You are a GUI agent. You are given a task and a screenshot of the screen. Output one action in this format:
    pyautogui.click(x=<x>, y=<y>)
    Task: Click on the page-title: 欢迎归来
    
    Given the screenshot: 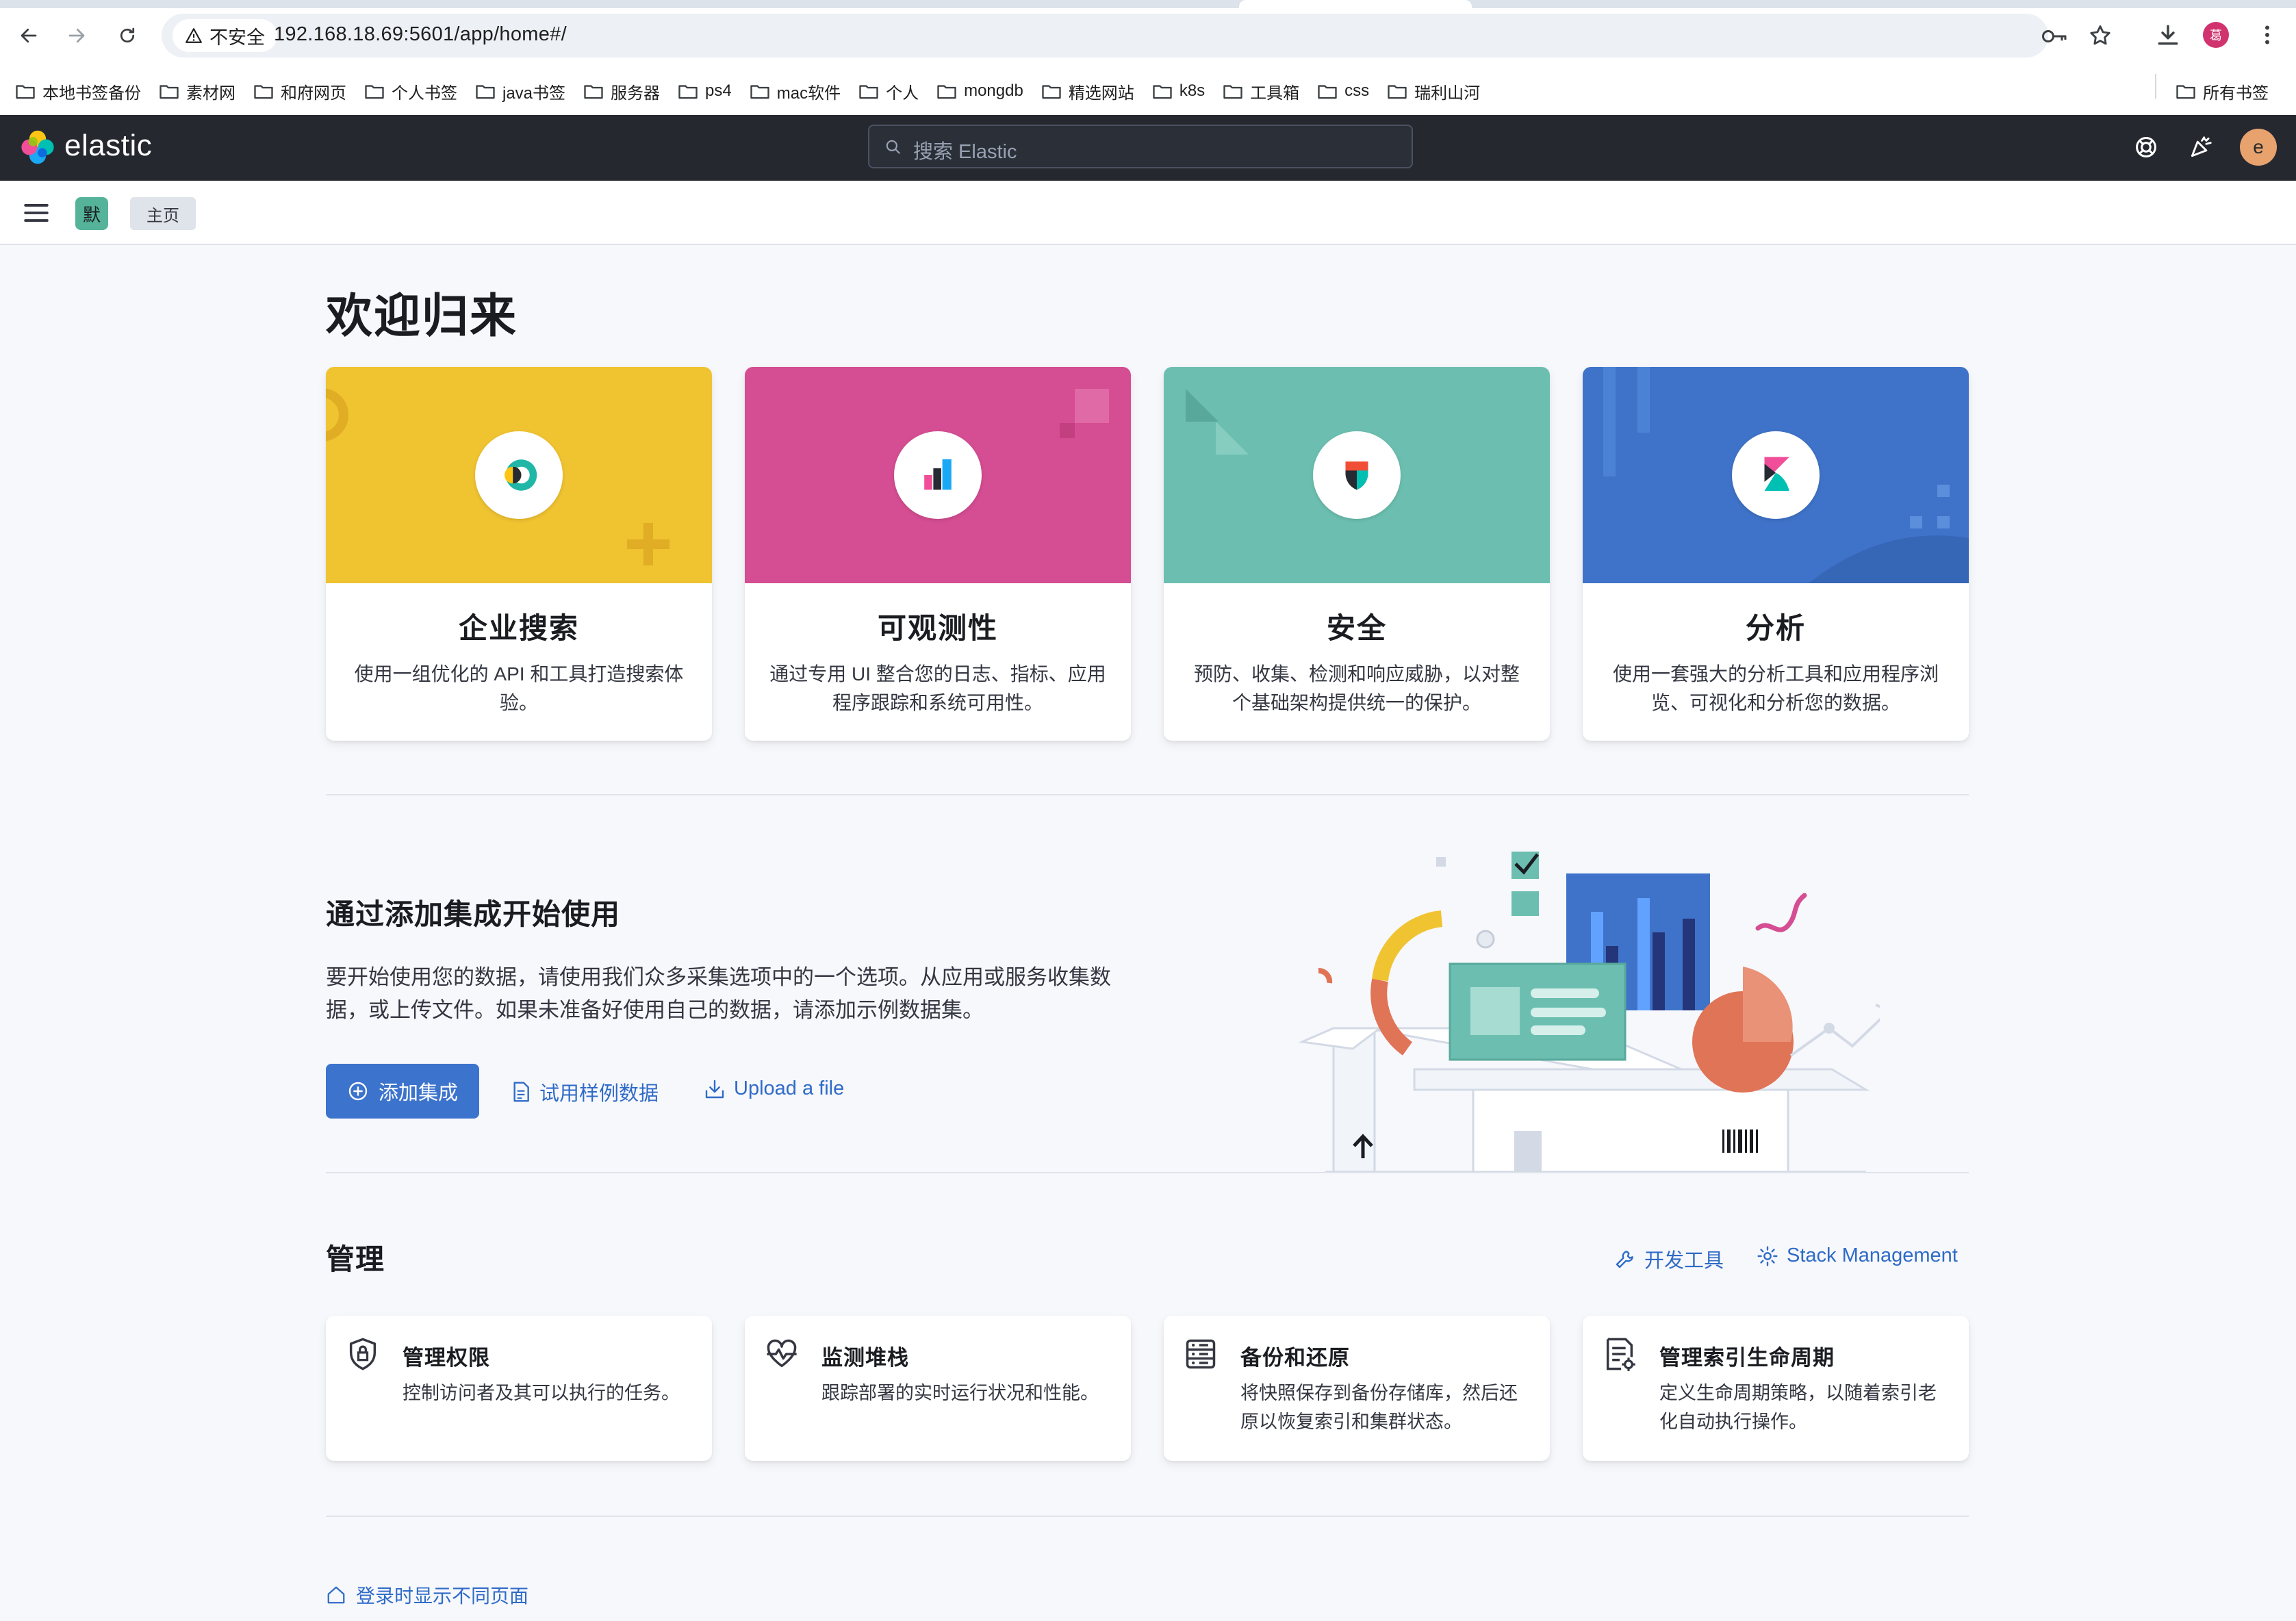 What is the action you would take?
    pyautogui.click(x=422, y=316)
    